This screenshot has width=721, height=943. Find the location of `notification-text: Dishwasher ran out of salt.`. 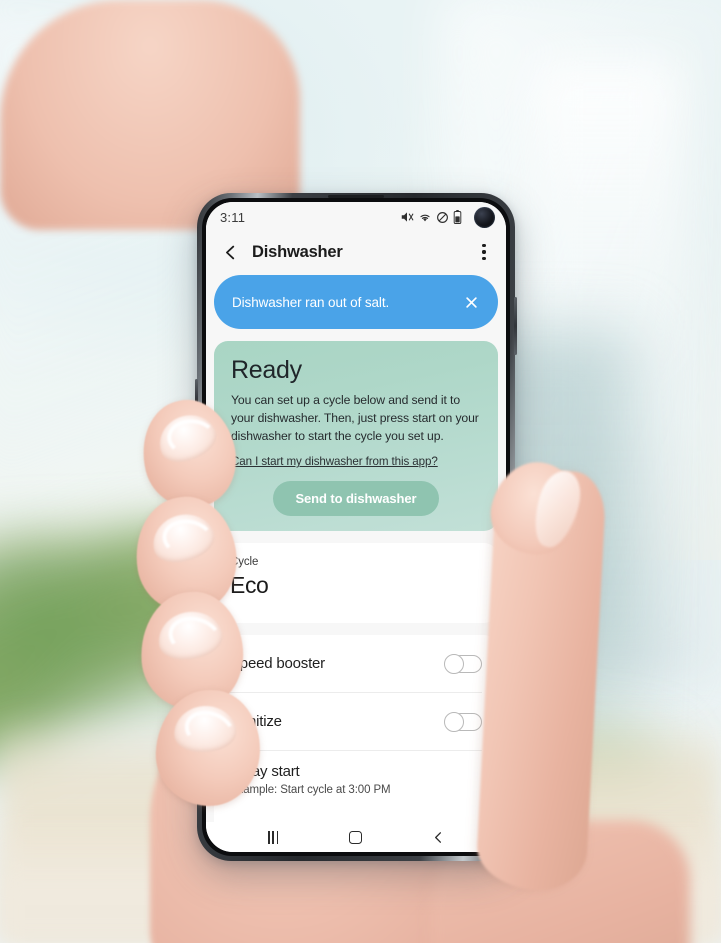

notification-text: Dishwasher ran out of salt. is located at coordinates (311, 302).